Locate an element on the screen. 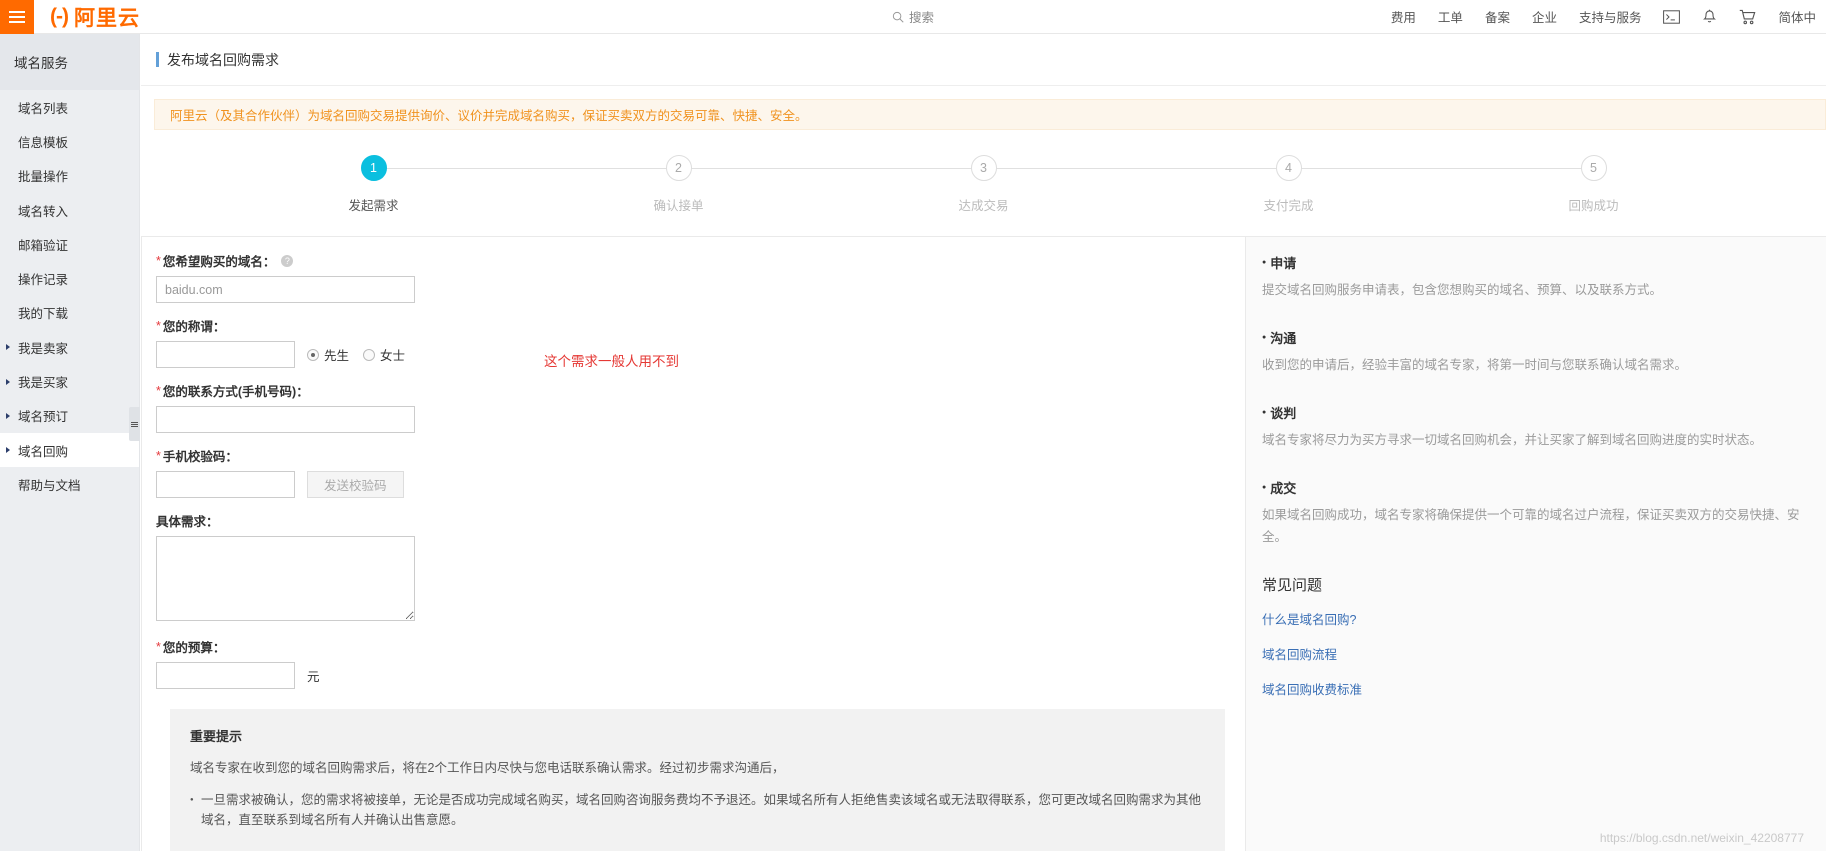  sidebar-item-label: 信息模板 is located at coordinates (43, 142).